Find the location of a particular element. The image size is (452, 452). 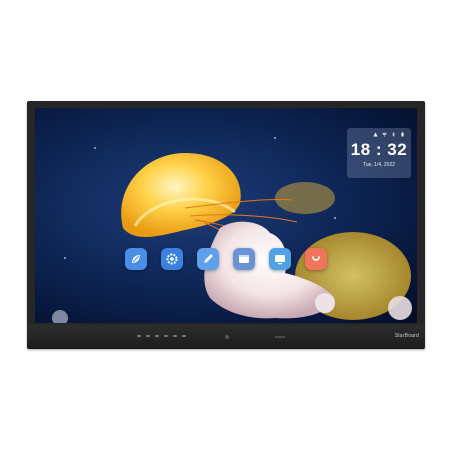

front-control-buttons is located at coordinates (161, 336).